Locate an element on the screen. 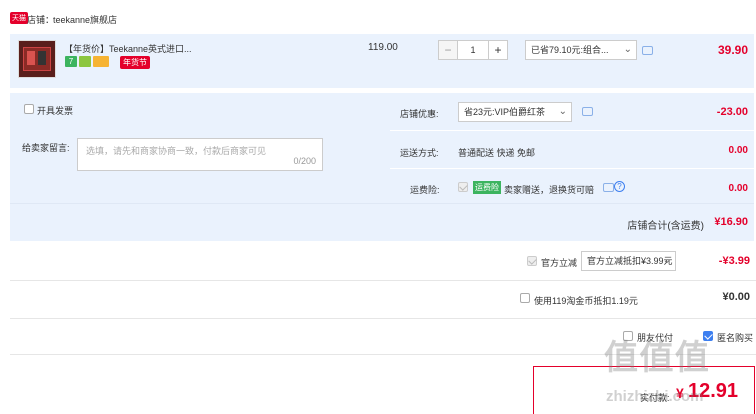 This screenshot has width=756, height=414. unit-price: 119.00 is located at coordinates (383, 47).